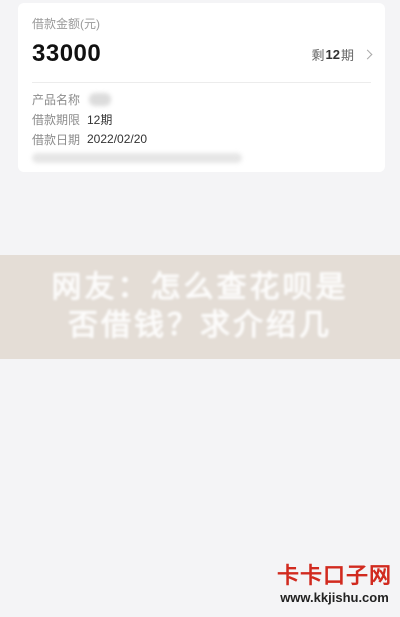 The height and width of the screenshot is (617, 400). Describe the element at coordinates (56, 99) in the screenshot. I see `detail-key: 产品名称` at that location.